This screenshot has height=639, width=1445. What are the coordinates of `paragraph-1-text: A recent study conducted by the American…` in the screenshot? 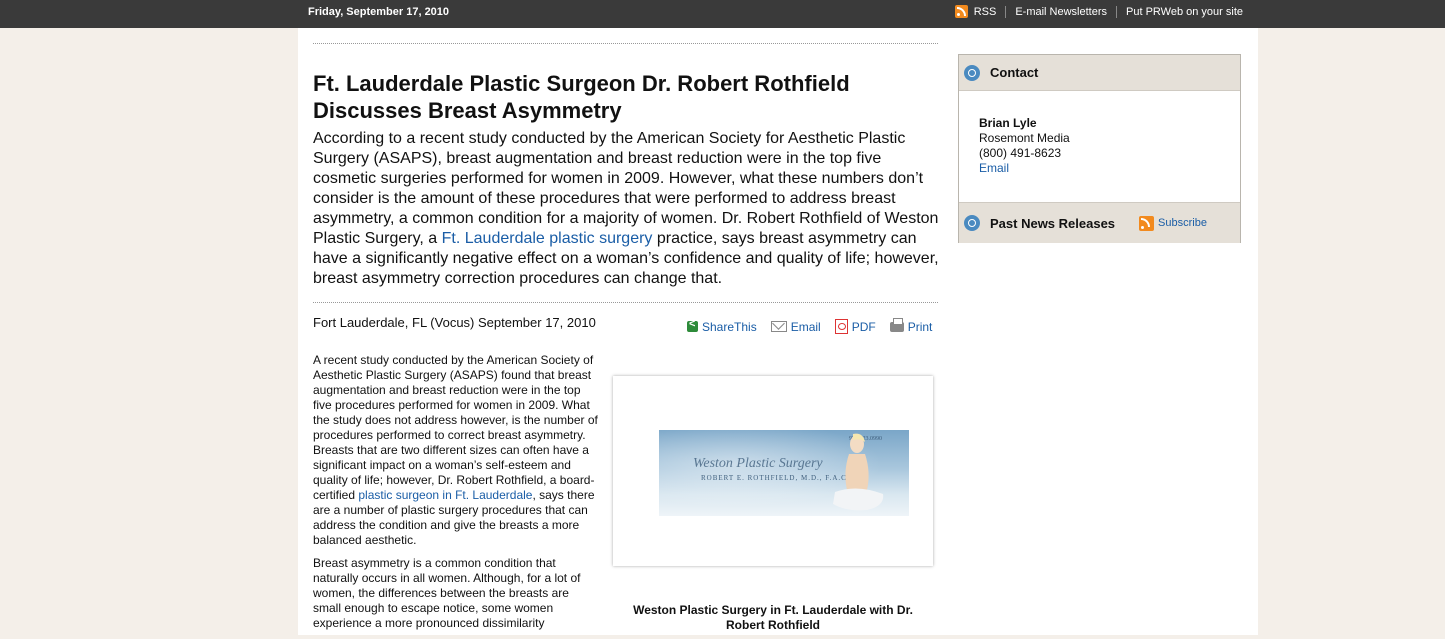 It's located at (455, 427).